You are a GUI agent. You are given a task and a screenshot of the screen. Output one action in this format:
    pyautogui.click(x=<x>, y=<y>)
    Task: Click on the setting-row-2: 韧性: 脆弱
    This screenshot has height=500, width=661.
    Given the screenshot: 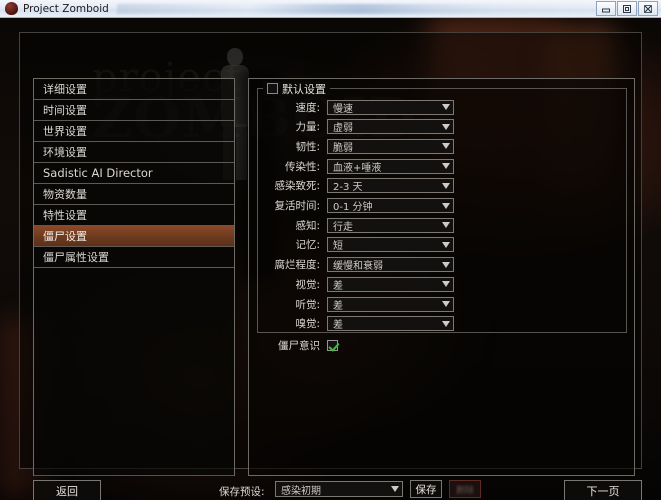 What is the action you would take?
    pyautogui.click(x=441, y=146)
    